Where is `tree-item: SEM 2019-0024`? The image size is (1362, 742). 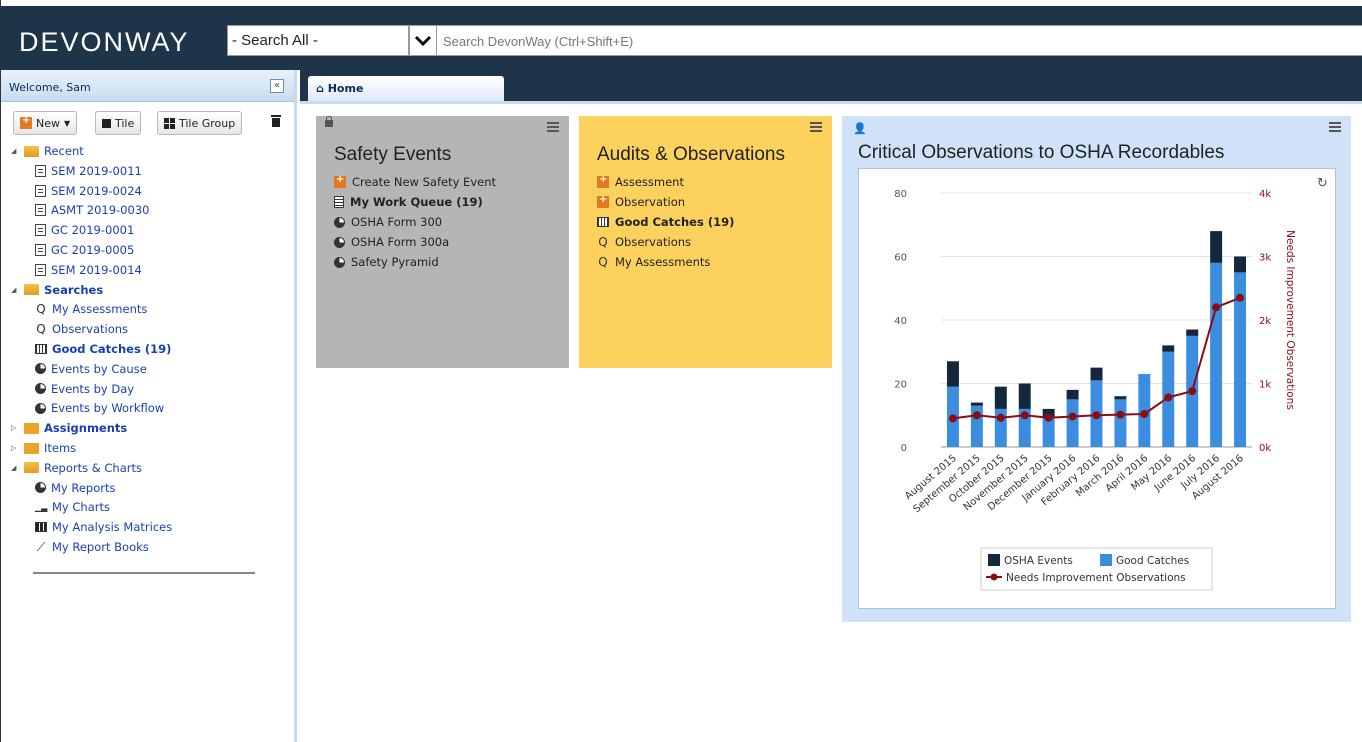
tree-item: SEM 2019-0024 is located at coordinates (88, 191).